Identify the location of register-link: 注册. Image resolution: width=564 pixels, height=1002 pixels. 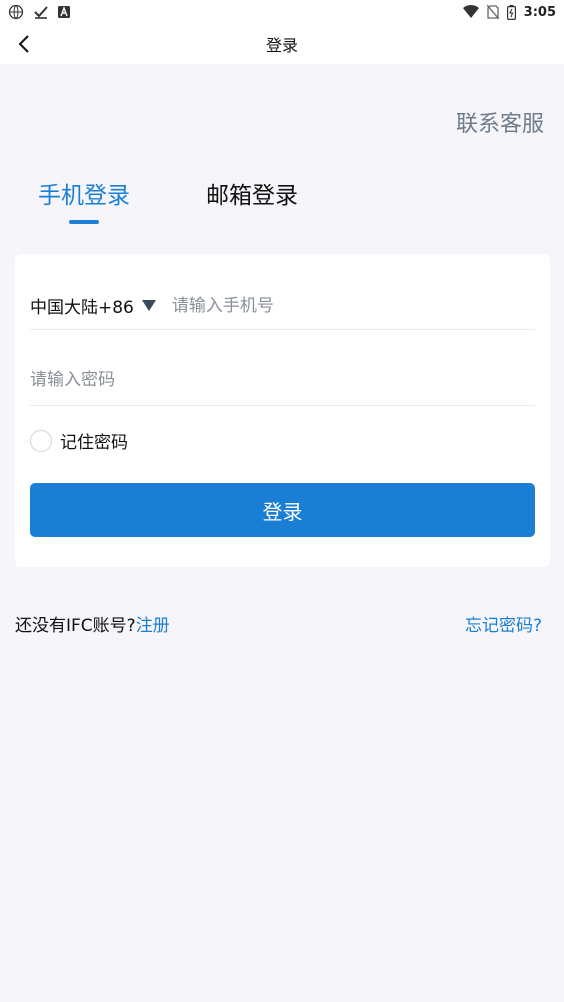
(153, 626).